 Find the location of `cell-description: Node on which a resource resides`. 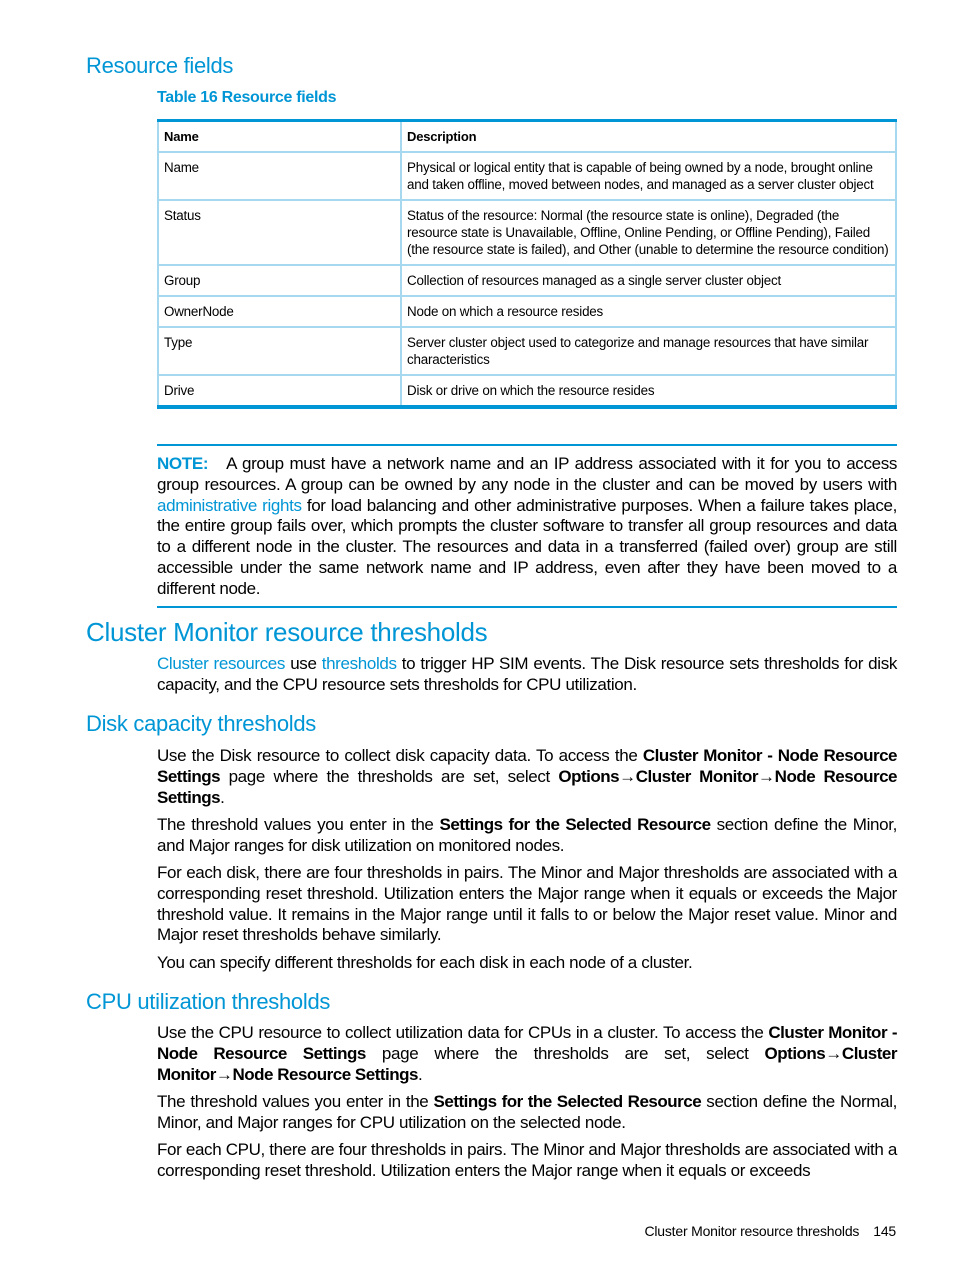

cell-description: Node on which a resource resides is located at coordinates (648, 312).